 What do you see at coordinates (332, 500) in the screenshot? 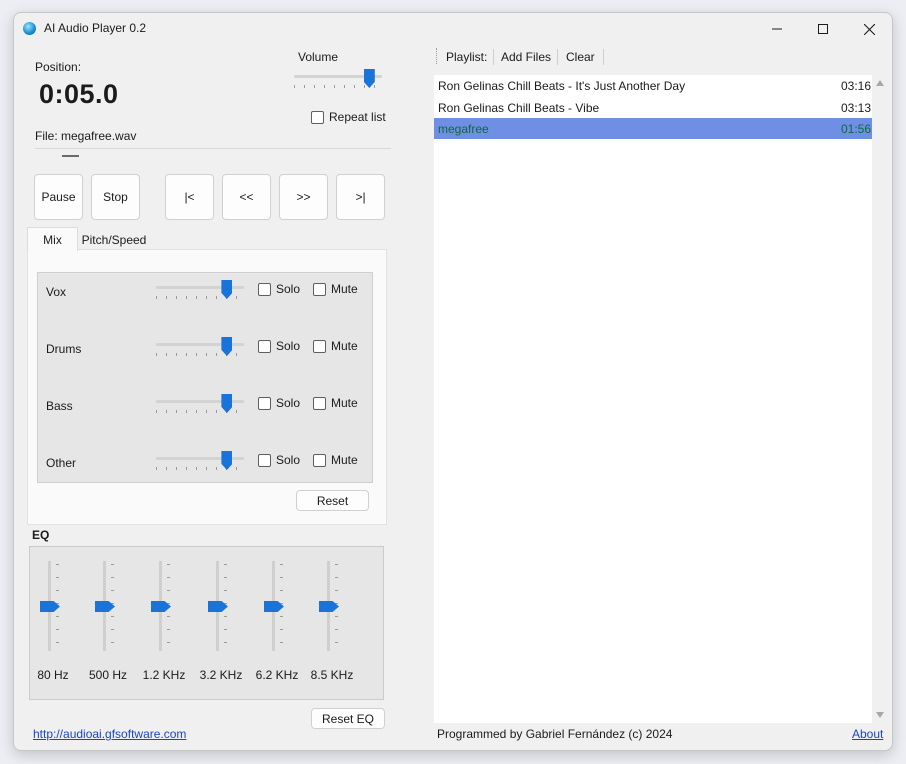
I see `reset-mix-button: Reset` at bounding box center [332, 500].